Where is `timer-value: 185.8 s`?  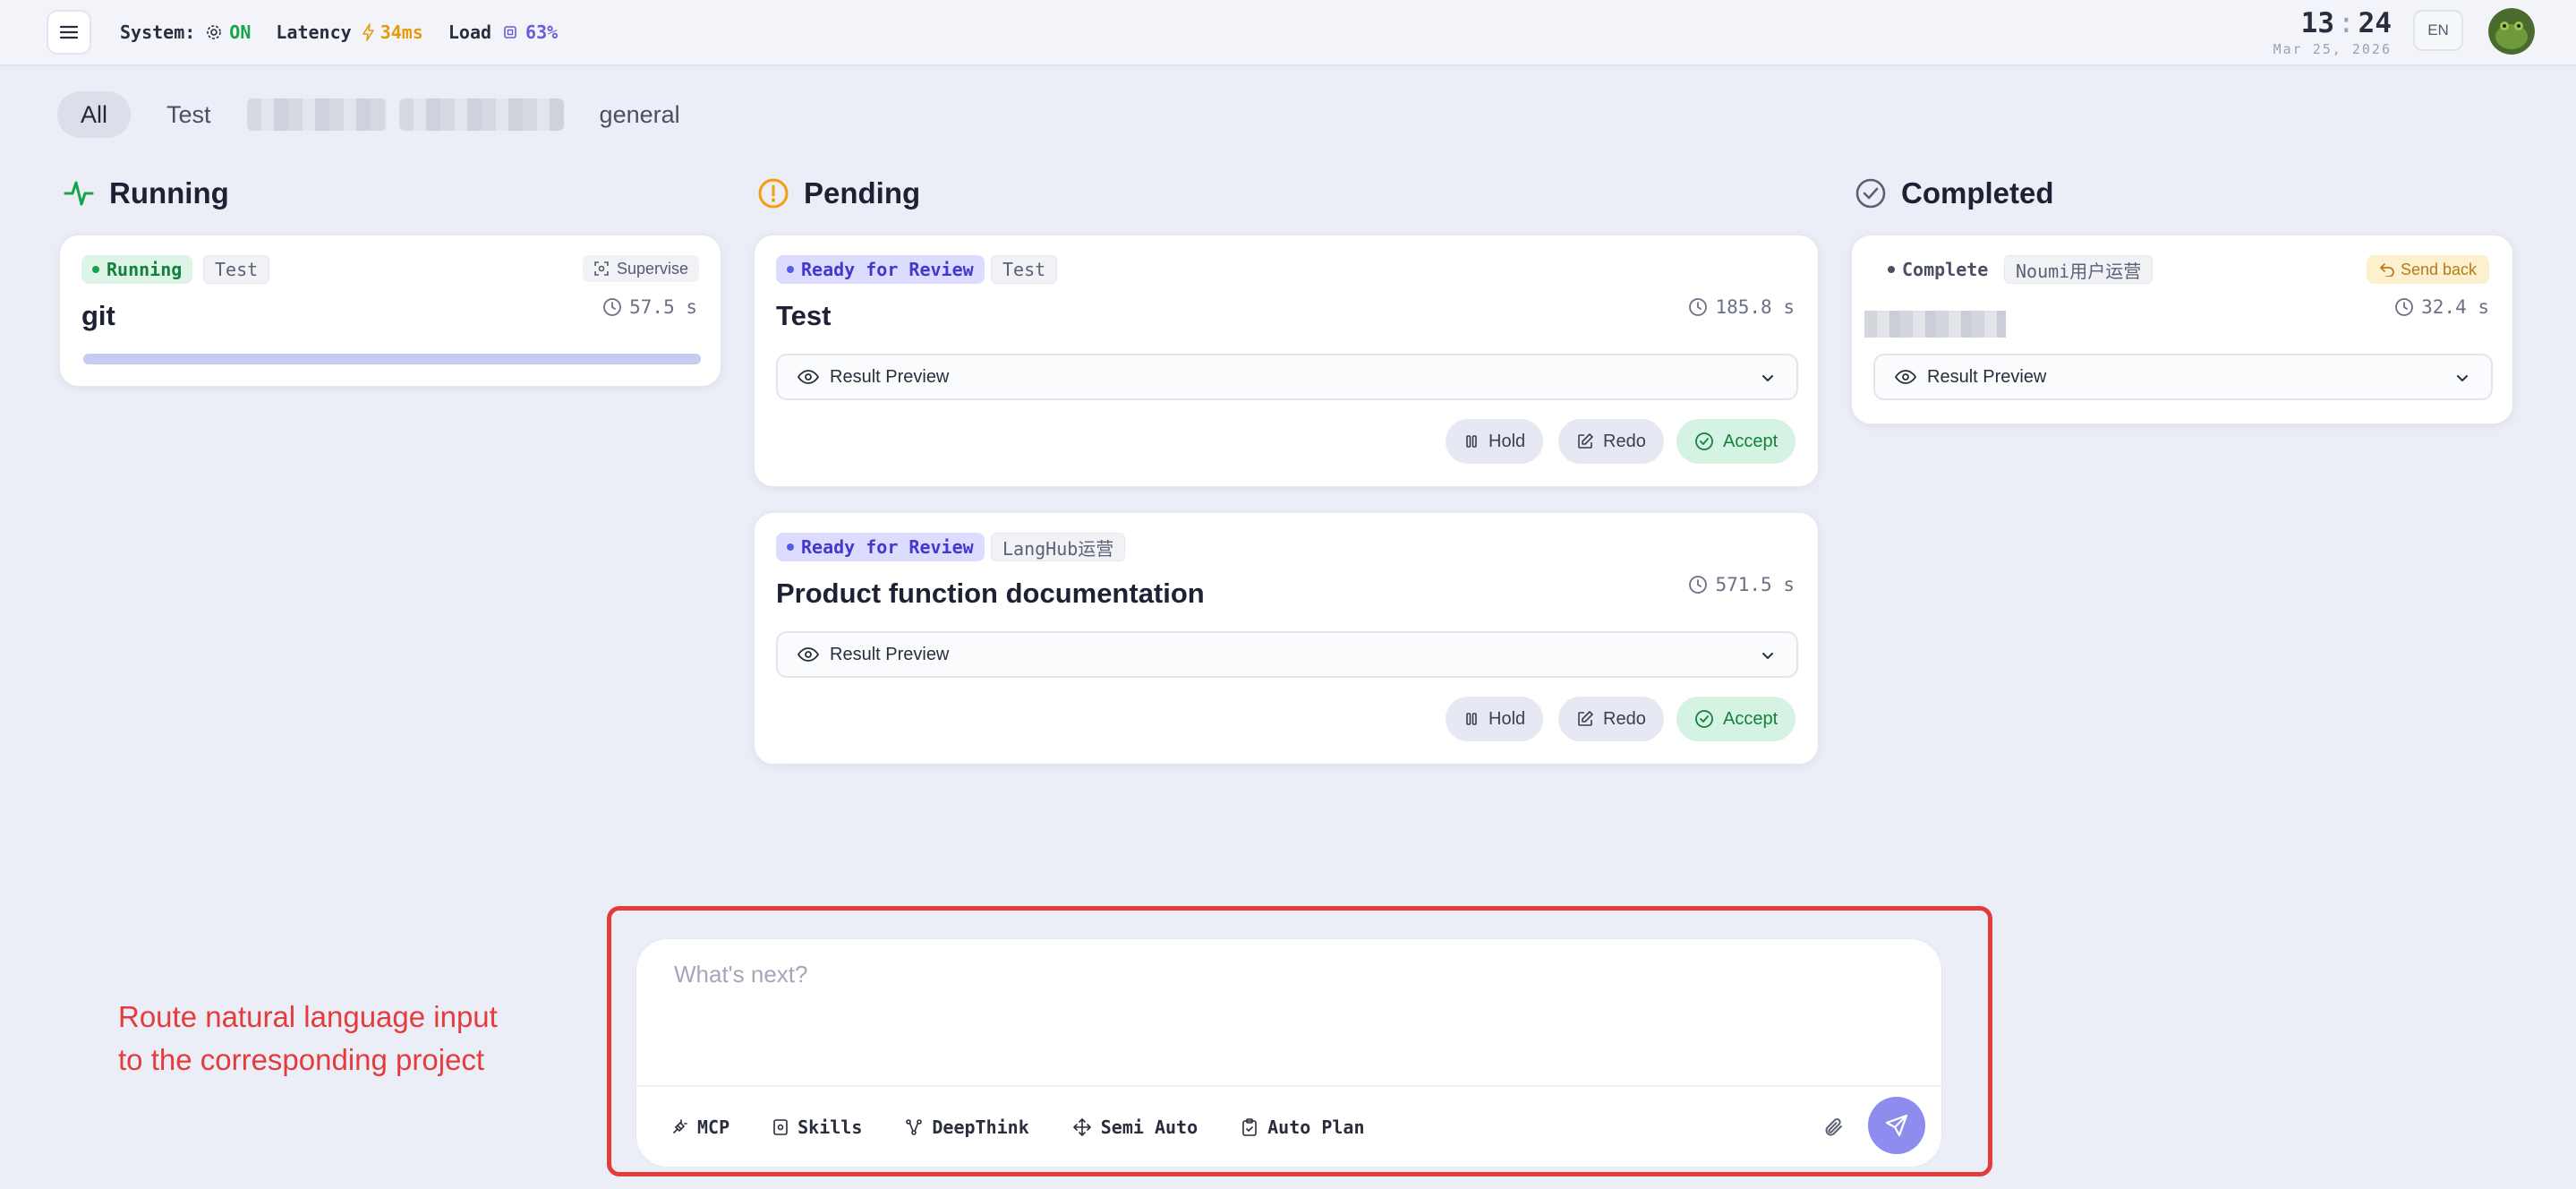 timer-value: 185.8 s is located at coordinates (1755, 307).